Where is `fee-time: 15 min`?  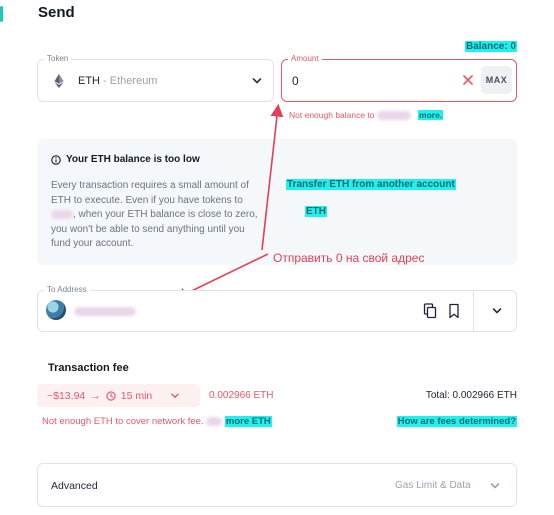 fee-time: 15 min is located at coordinates (136, 395).